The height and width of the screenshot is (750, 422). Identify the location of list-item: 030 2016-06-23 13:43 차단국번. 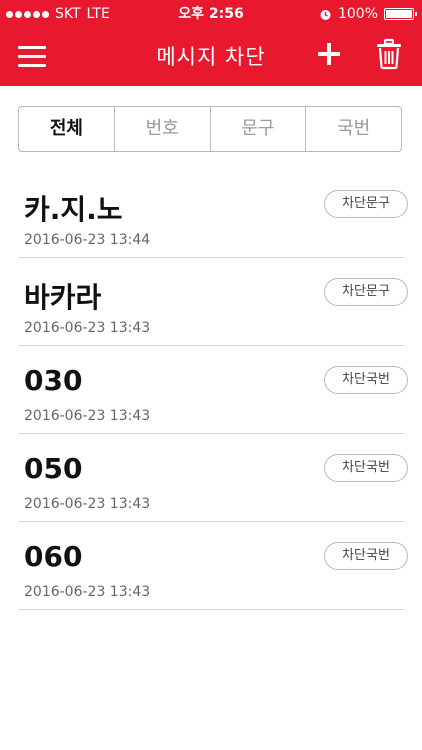
(211, 390).